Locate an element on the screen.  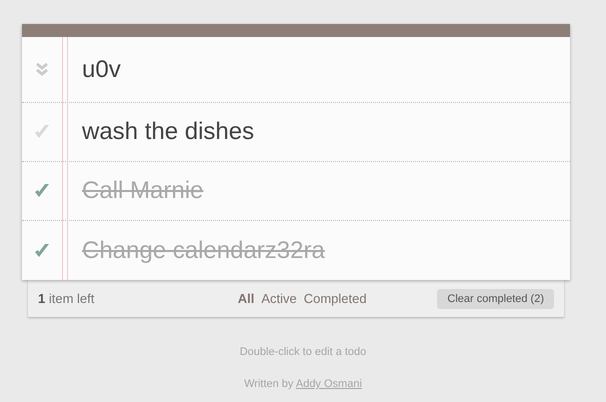
filter-link: Active is located at coordinates (279, 298).